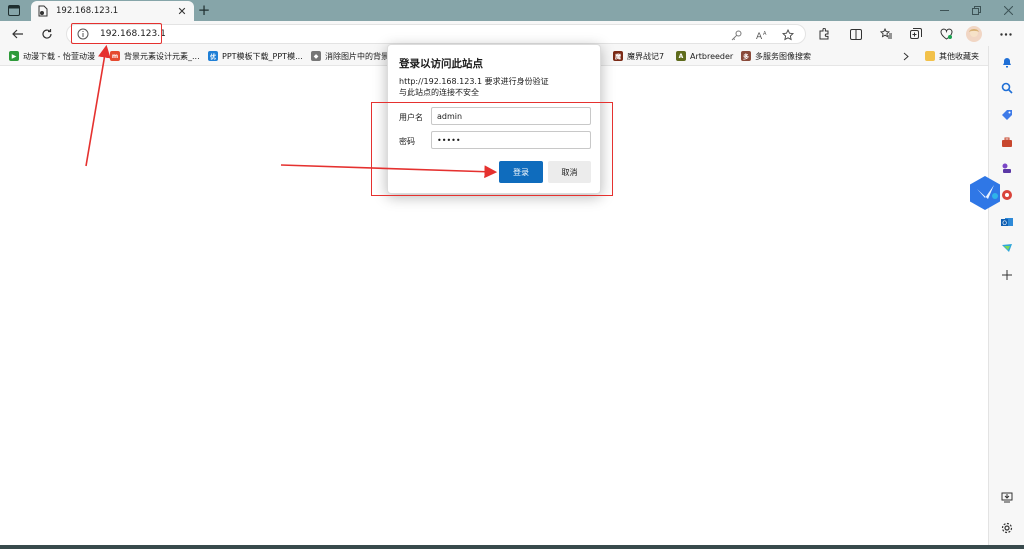 Image resolution: width=1024 pixels, height=549 pixels. Describe the element at coordinates (14, 10) in the screenshot. I see `tab-actions-icon` at that location.